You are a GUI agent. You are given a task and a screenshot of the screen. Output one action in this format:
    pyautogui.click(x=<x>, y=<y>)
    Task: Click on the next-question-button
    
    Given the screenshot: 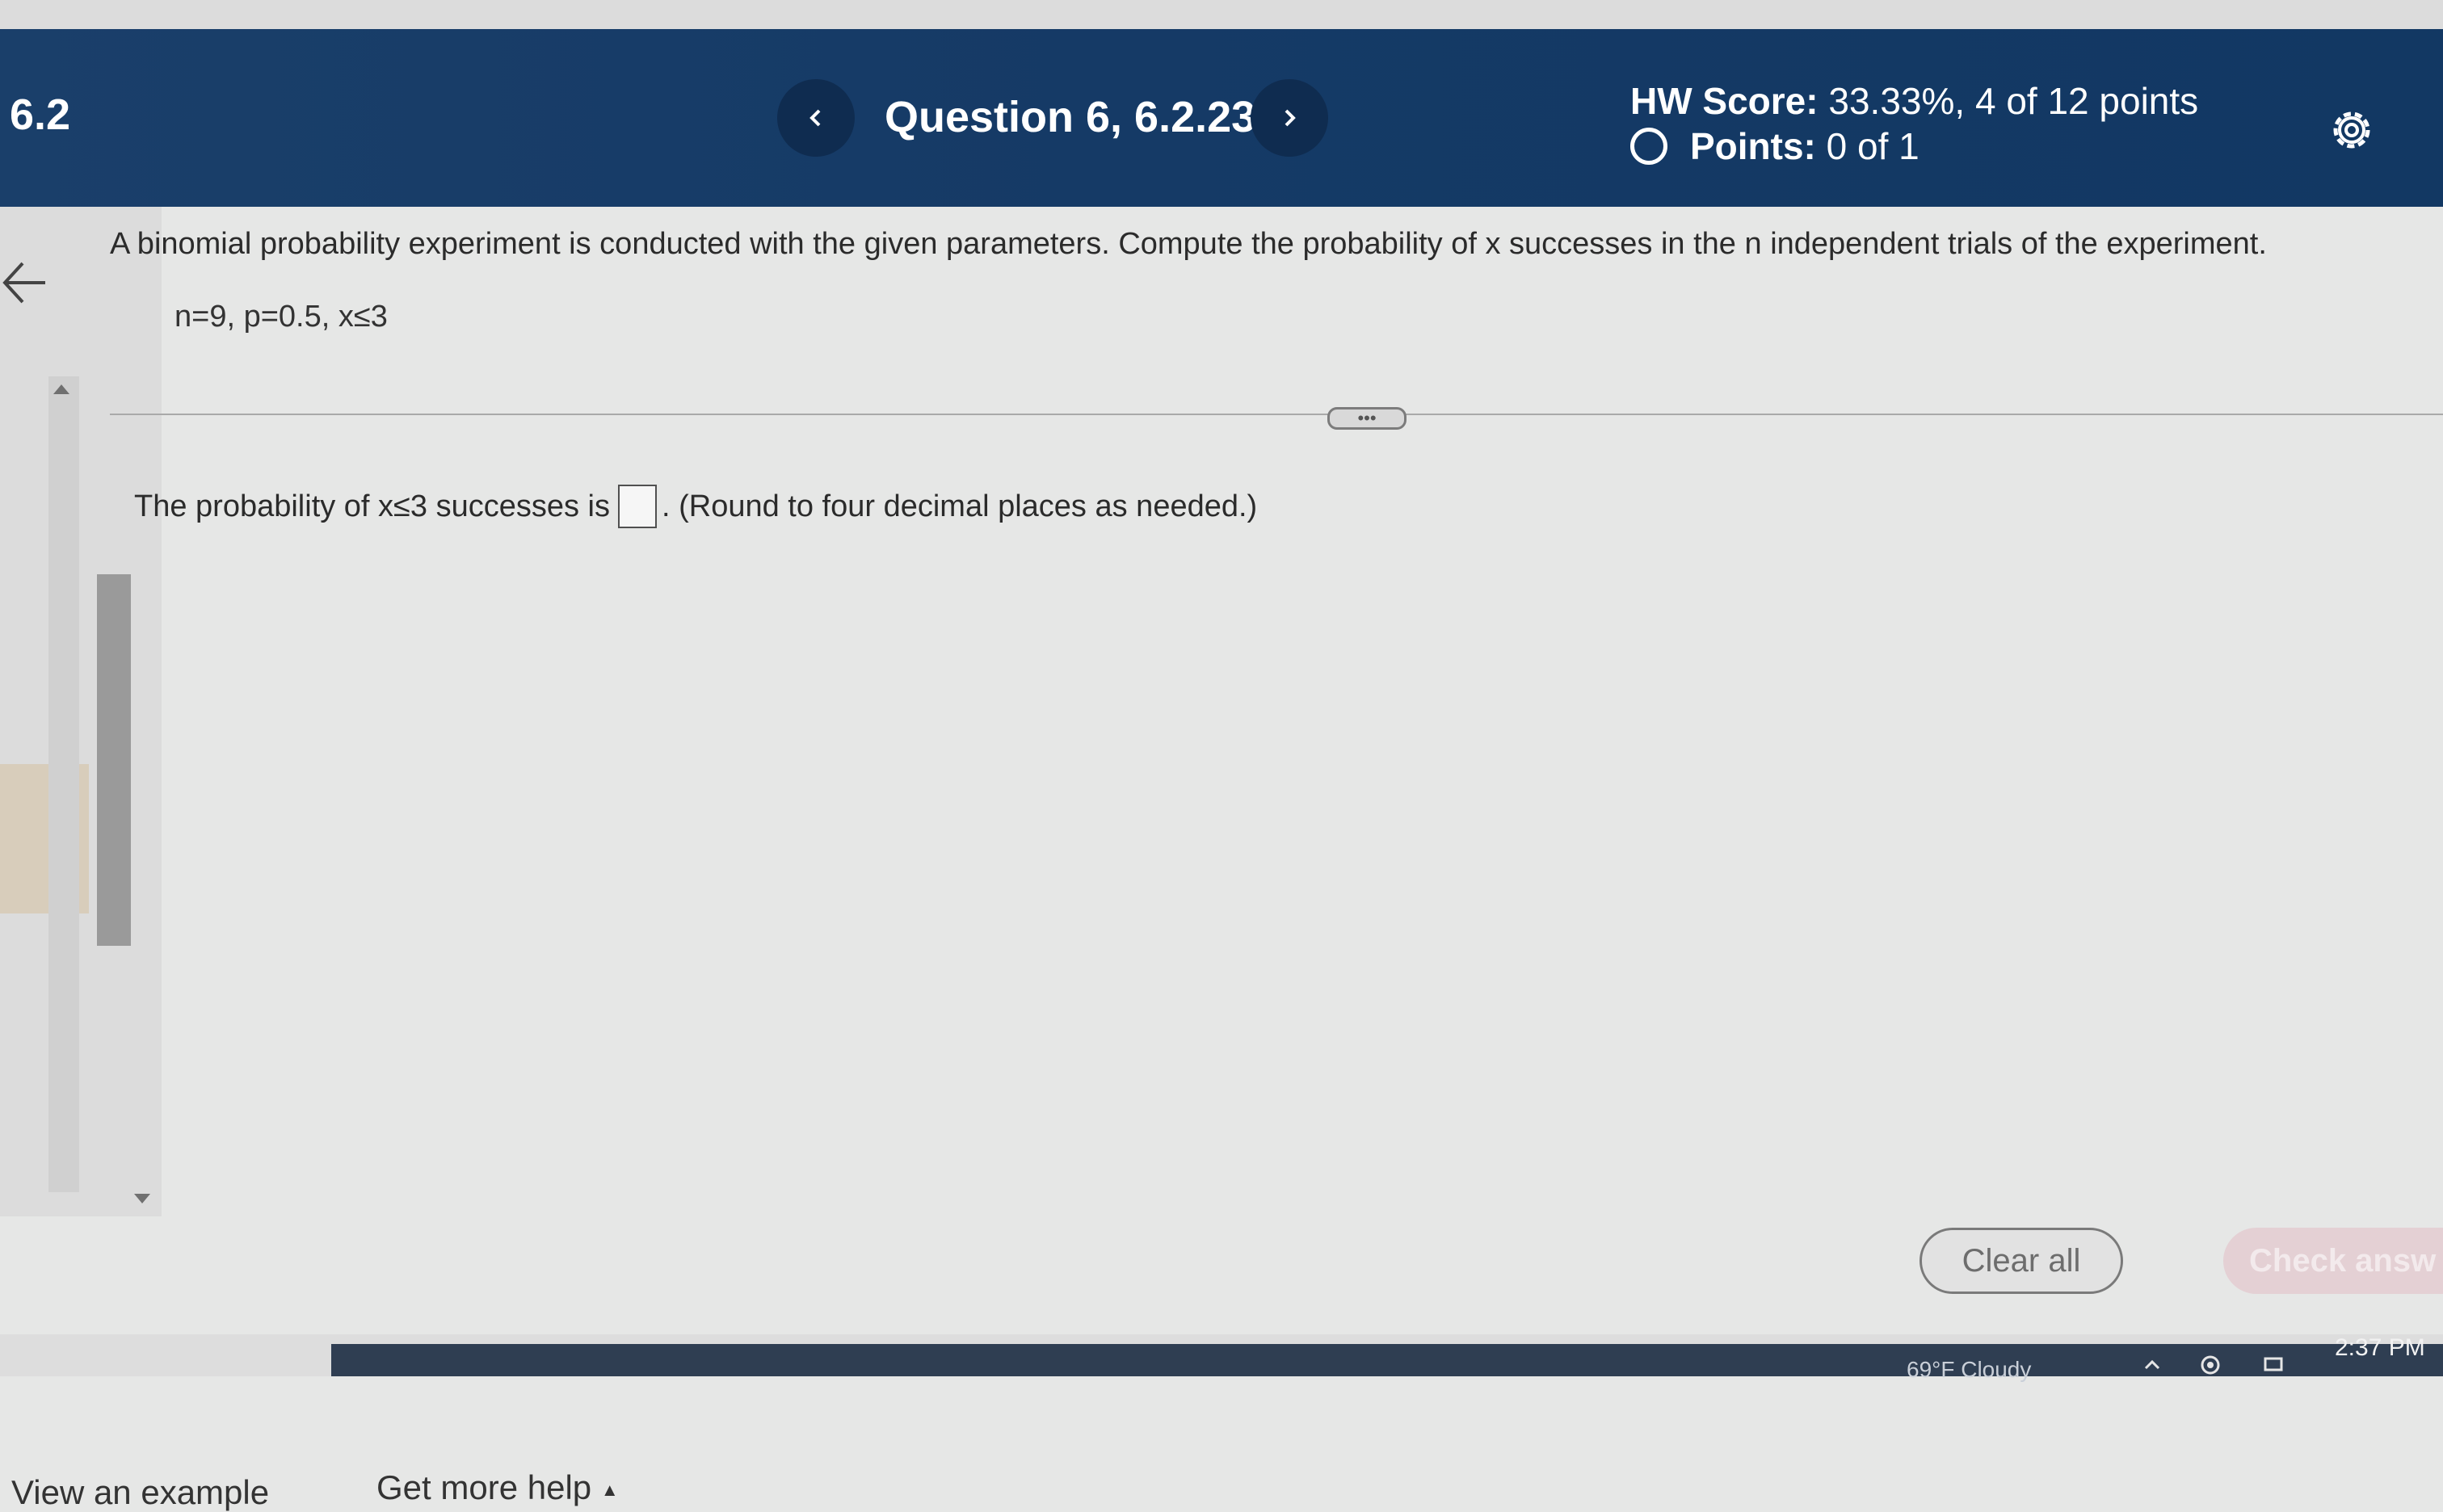 What is the action you would take?
    pyautogui.click(x=1289, y=118)
    